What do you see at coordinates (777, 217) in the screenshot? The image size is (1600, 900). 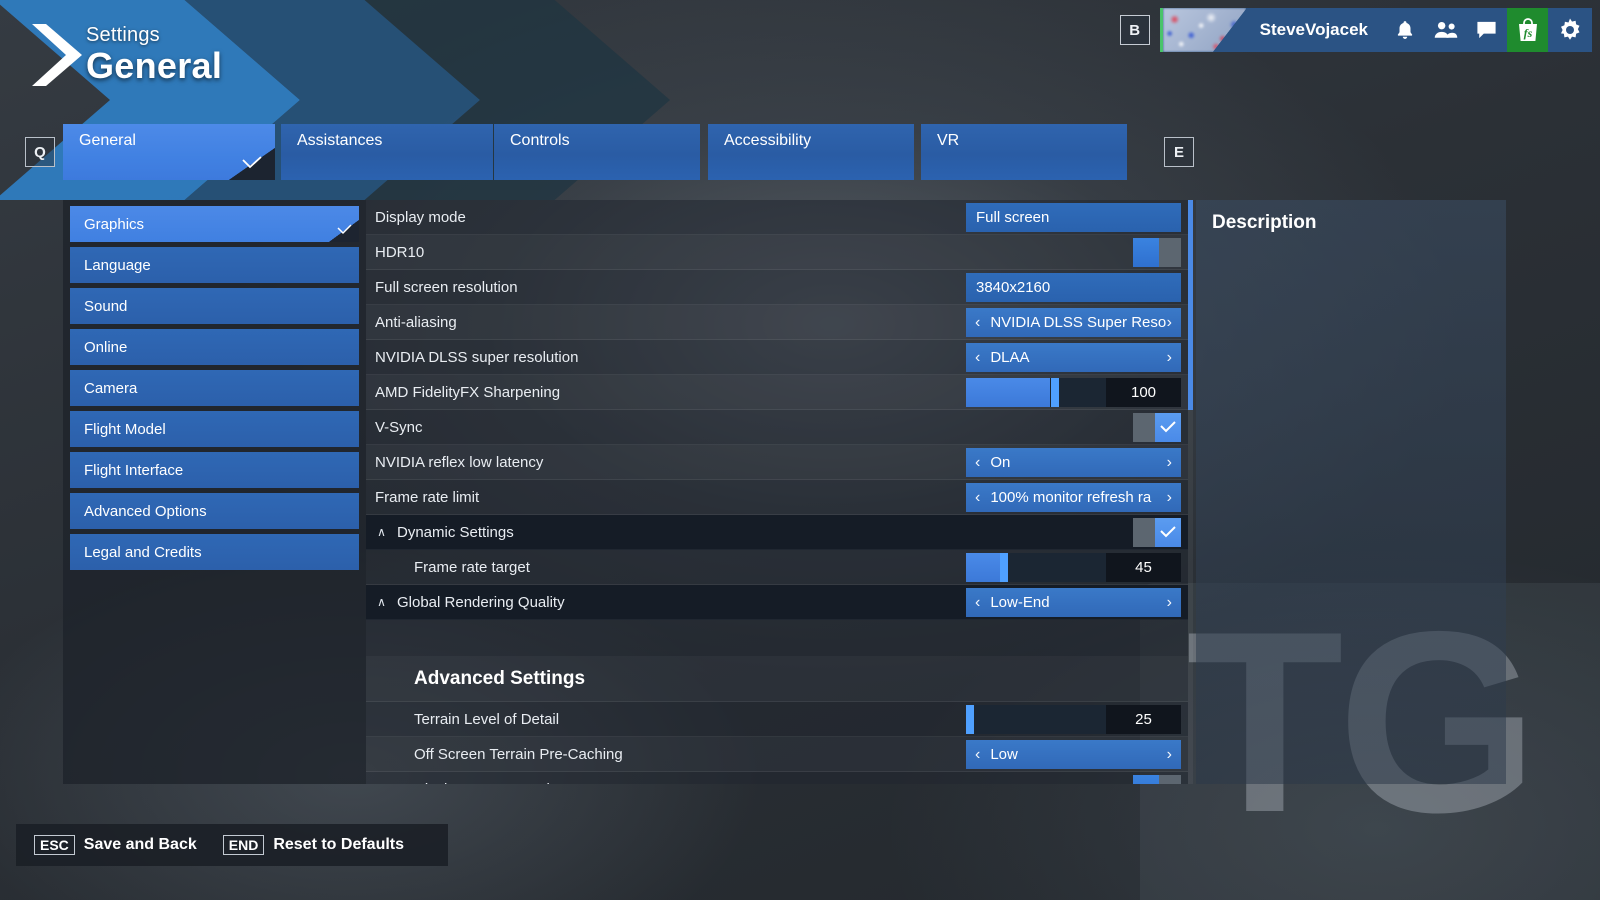 I see `settings-row-display-mode: Display mode Full screen` at bounding box center [777, 217].